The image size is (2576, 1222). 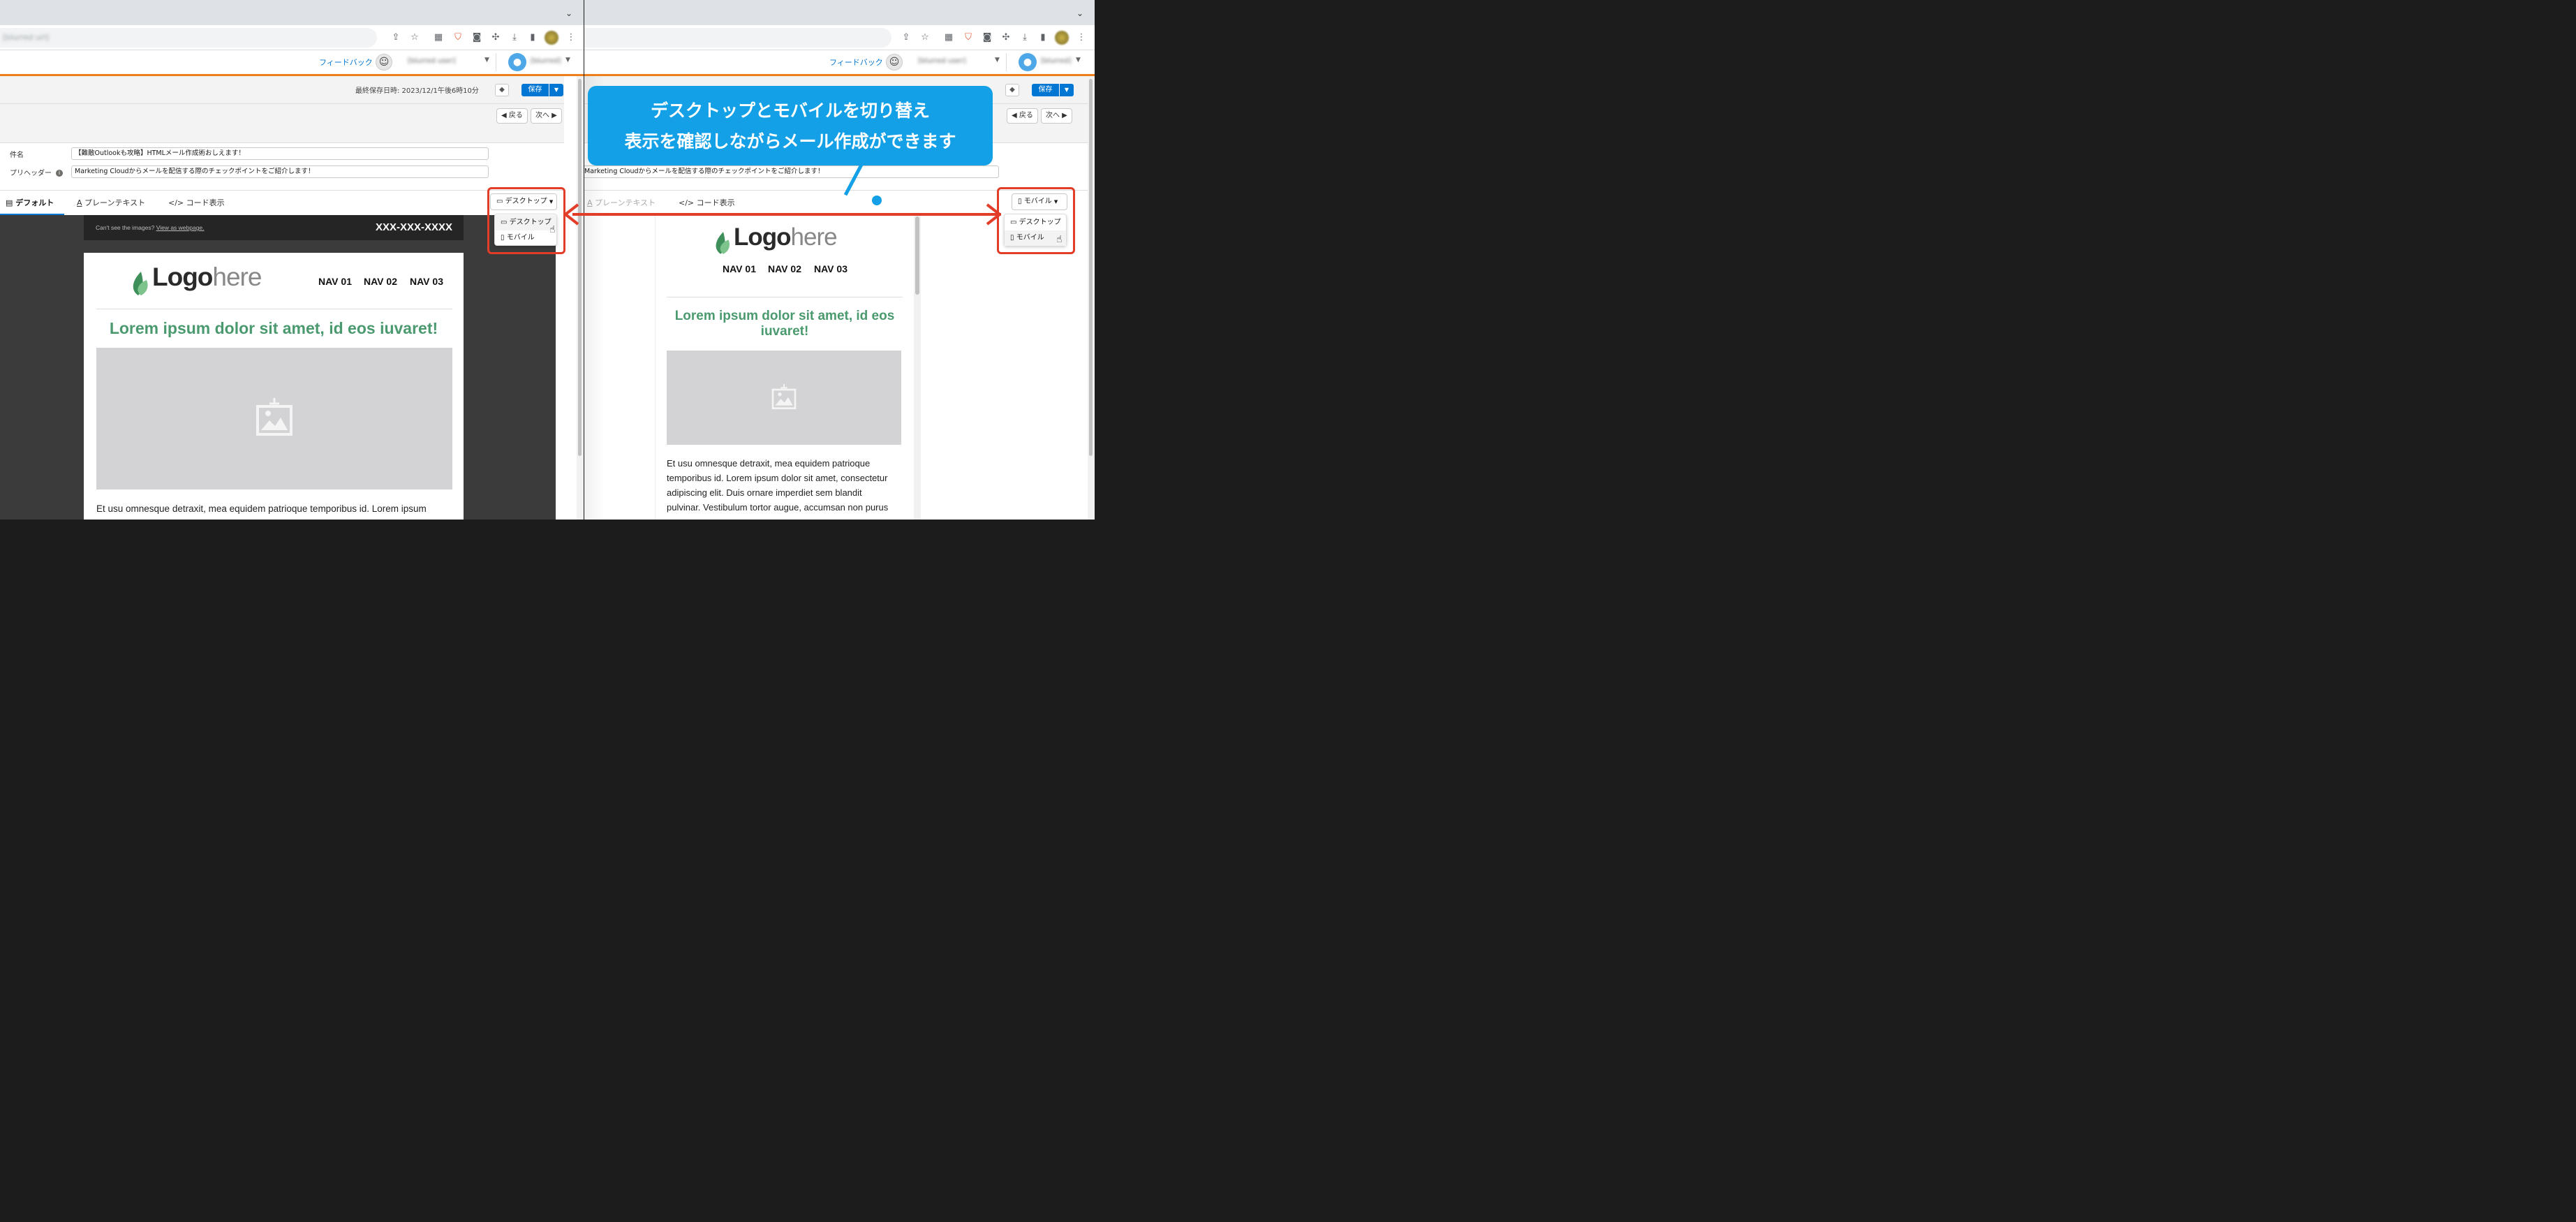 I want to click on double-arrow-line, so click(x=786, y=214).